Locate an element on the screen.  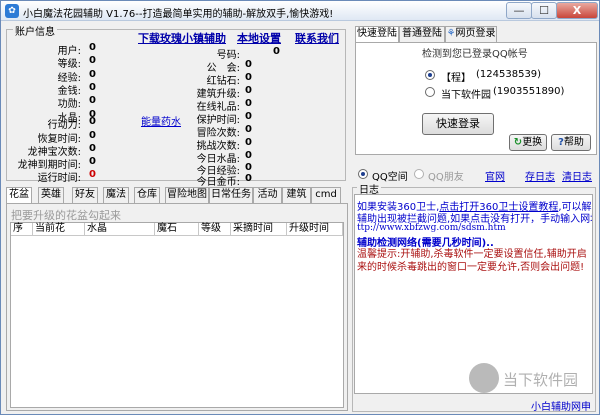
window-title: 小白魔法花园辅助 V1.76--打造最简单实用的辅助-解放双手,愉快游戏! is located at coordinates (178, 14).